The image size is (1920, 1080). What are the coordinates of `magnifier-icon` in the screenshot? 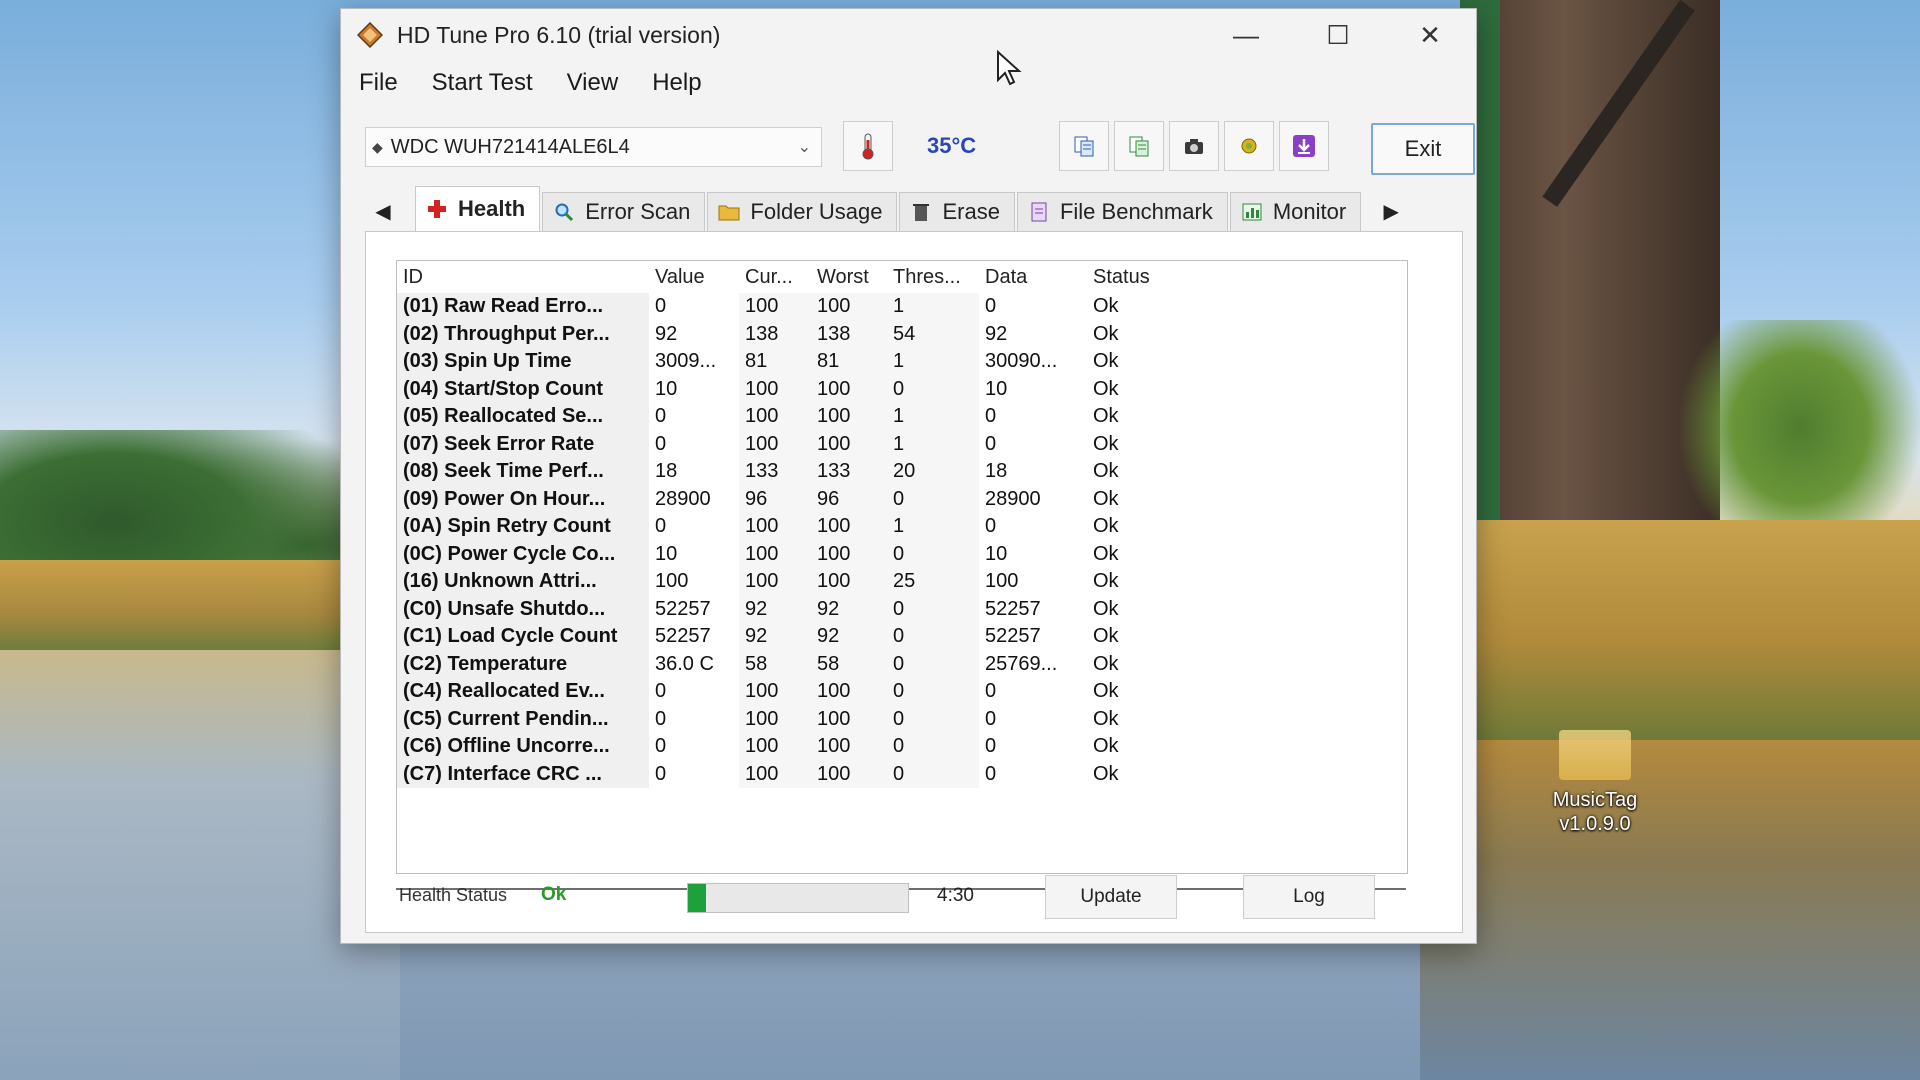 It's located at (564, 212).